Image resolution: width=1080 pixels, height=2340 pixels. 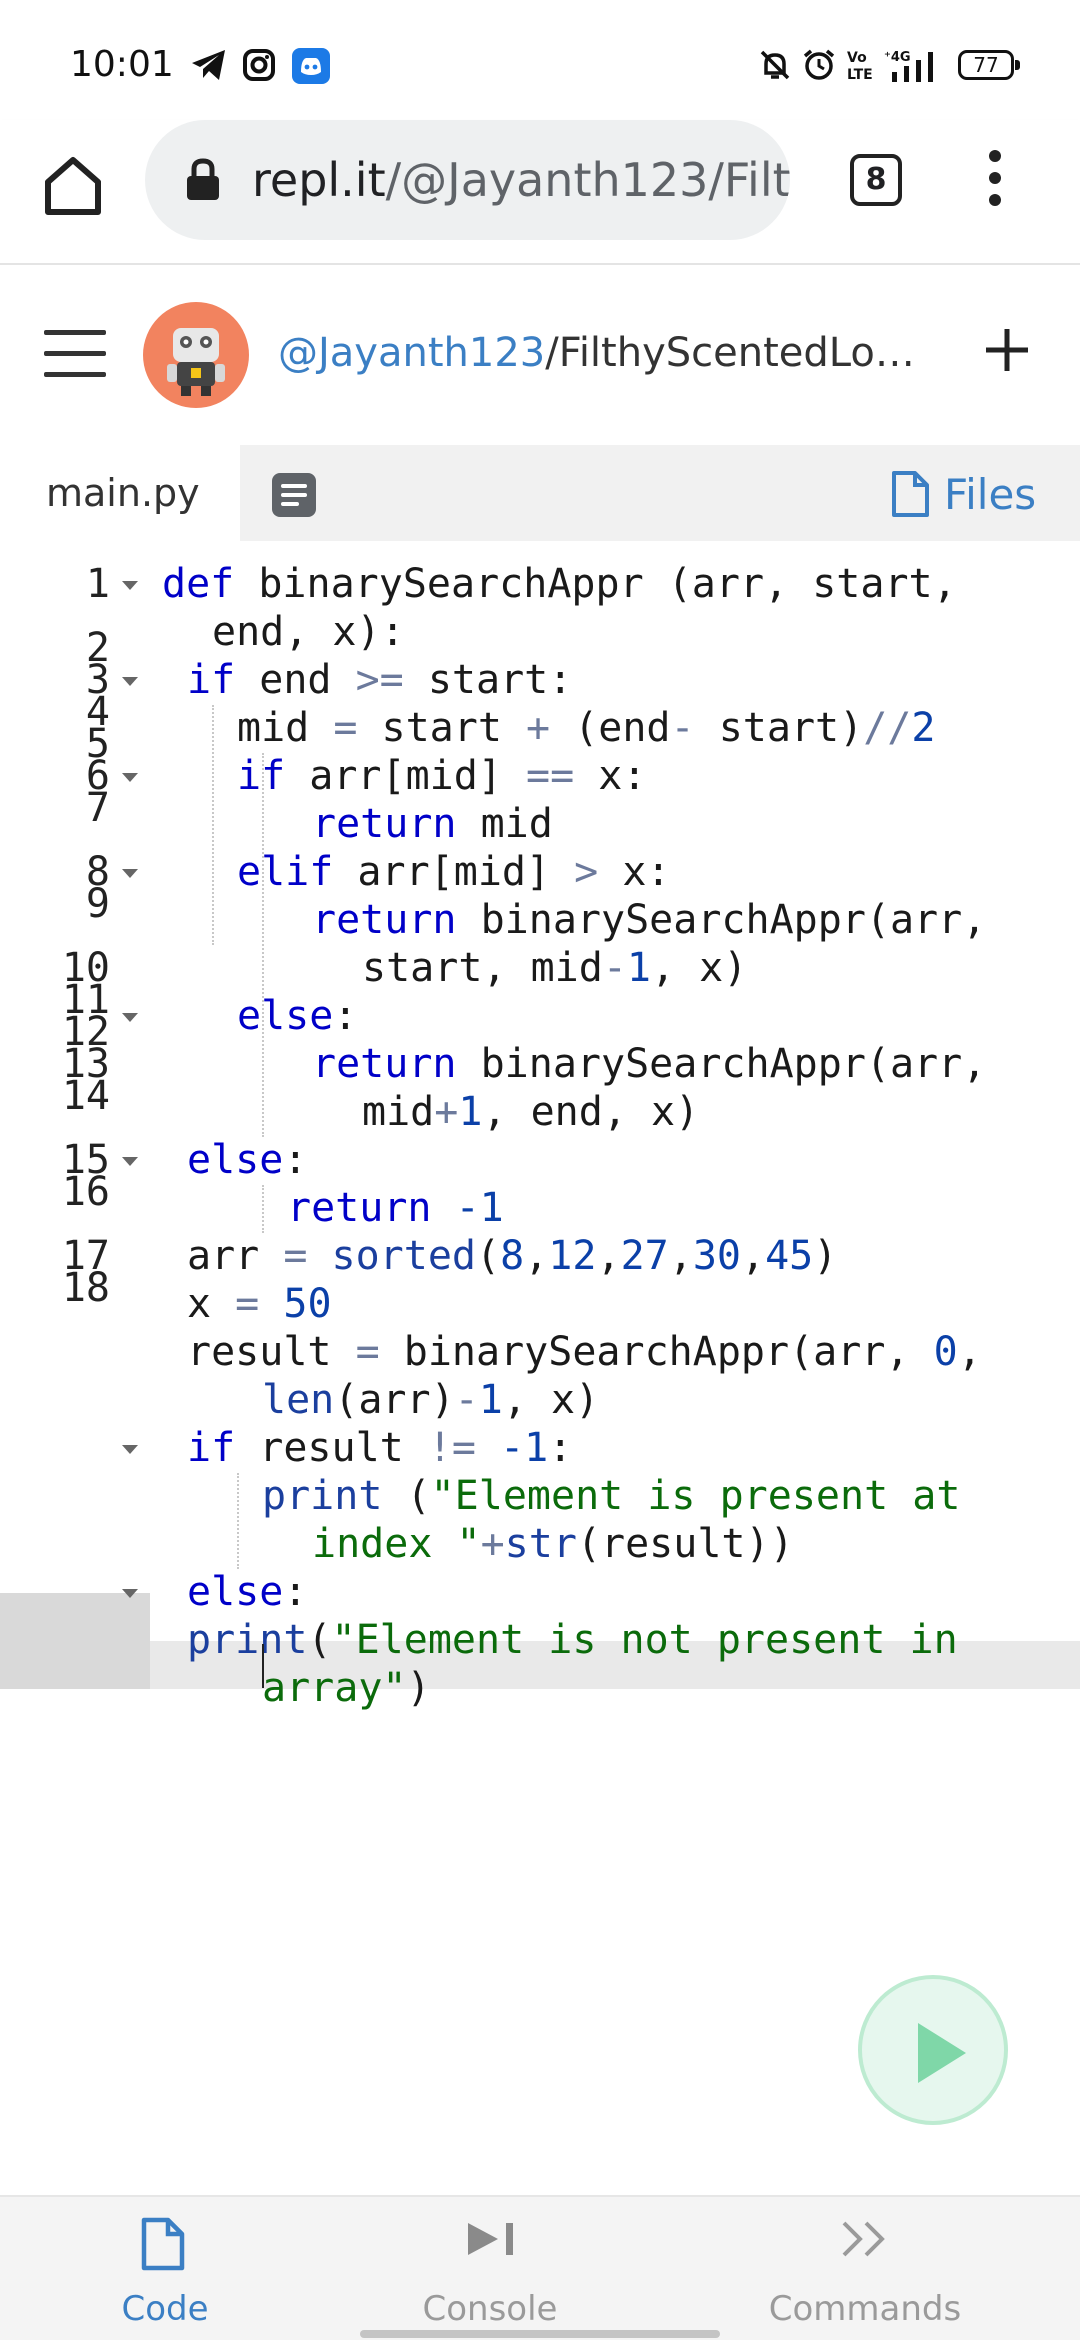 What do you see at coordinates (319, 180) in the screenshot?
I see `url-host: repl.it` at bounding box center [319, 180].